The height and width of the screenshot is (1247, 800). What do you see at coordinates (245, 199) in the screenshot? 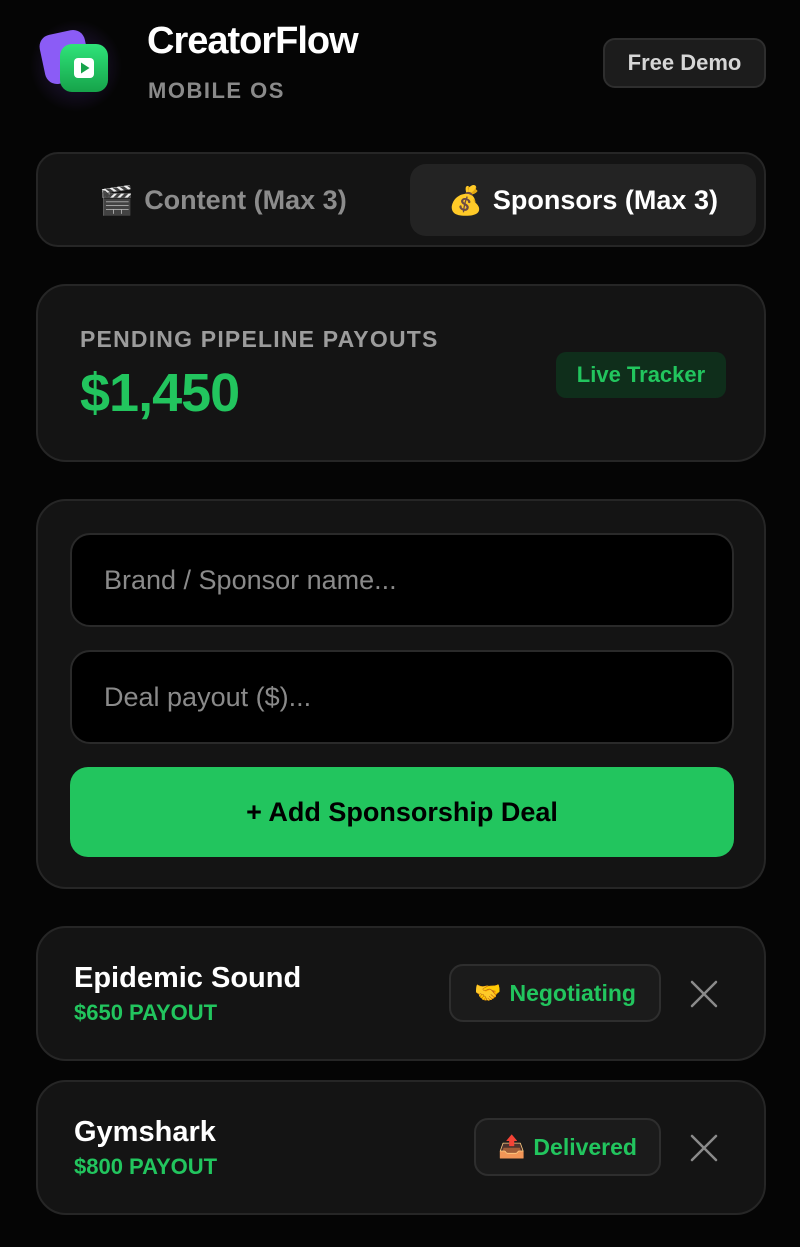
I see `tab-content-label: Content (Max 3)` at bounding box center [245, 199].